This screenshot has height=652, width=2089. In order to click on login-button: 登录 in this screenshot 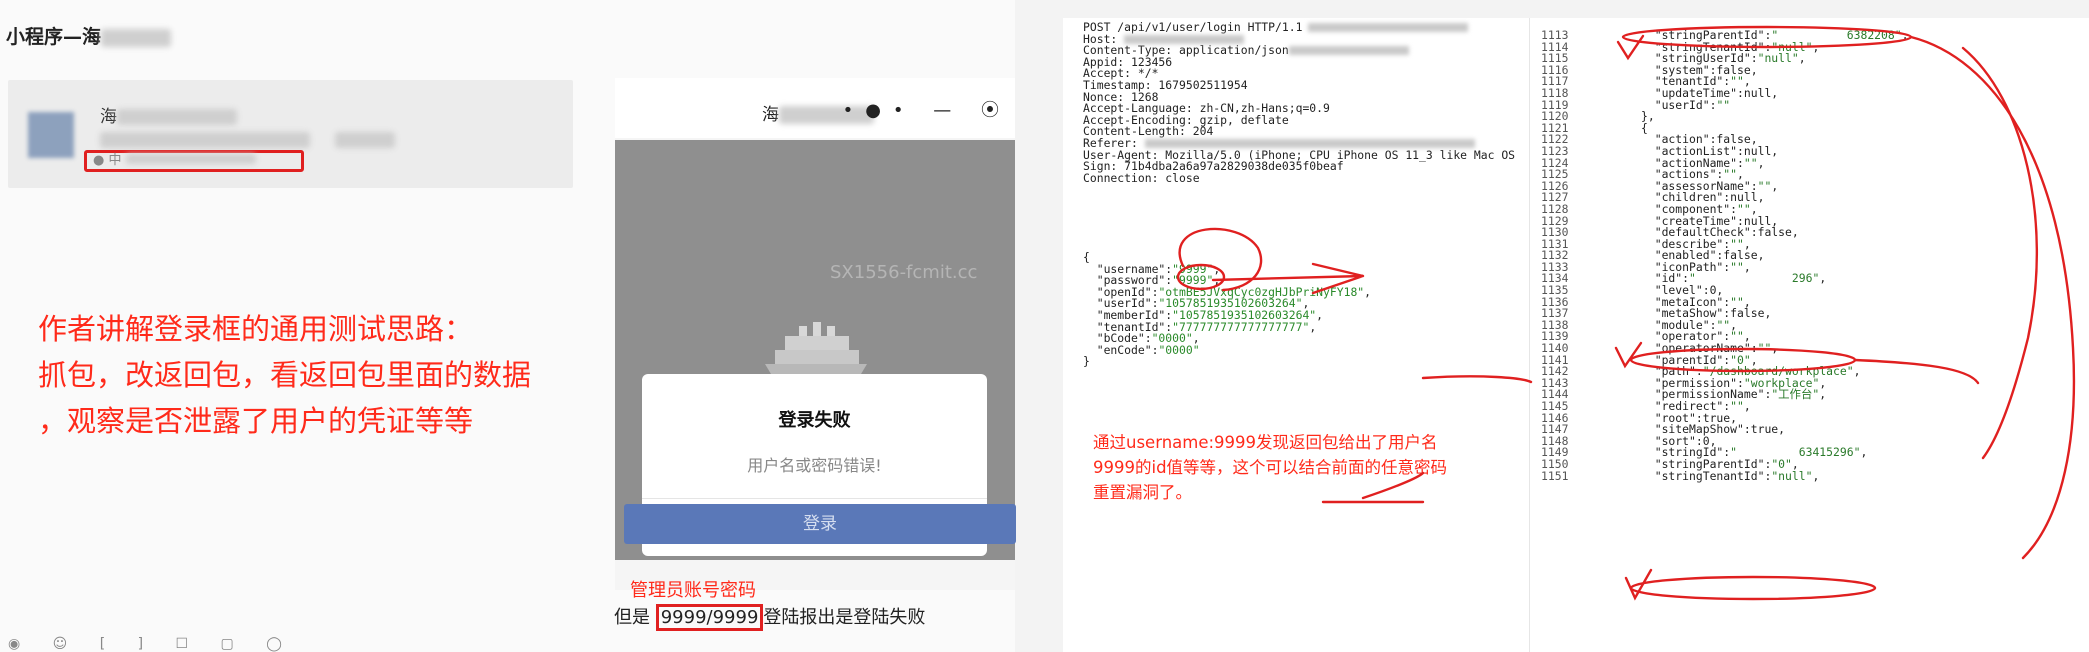, I will do `click(820, 524)`.